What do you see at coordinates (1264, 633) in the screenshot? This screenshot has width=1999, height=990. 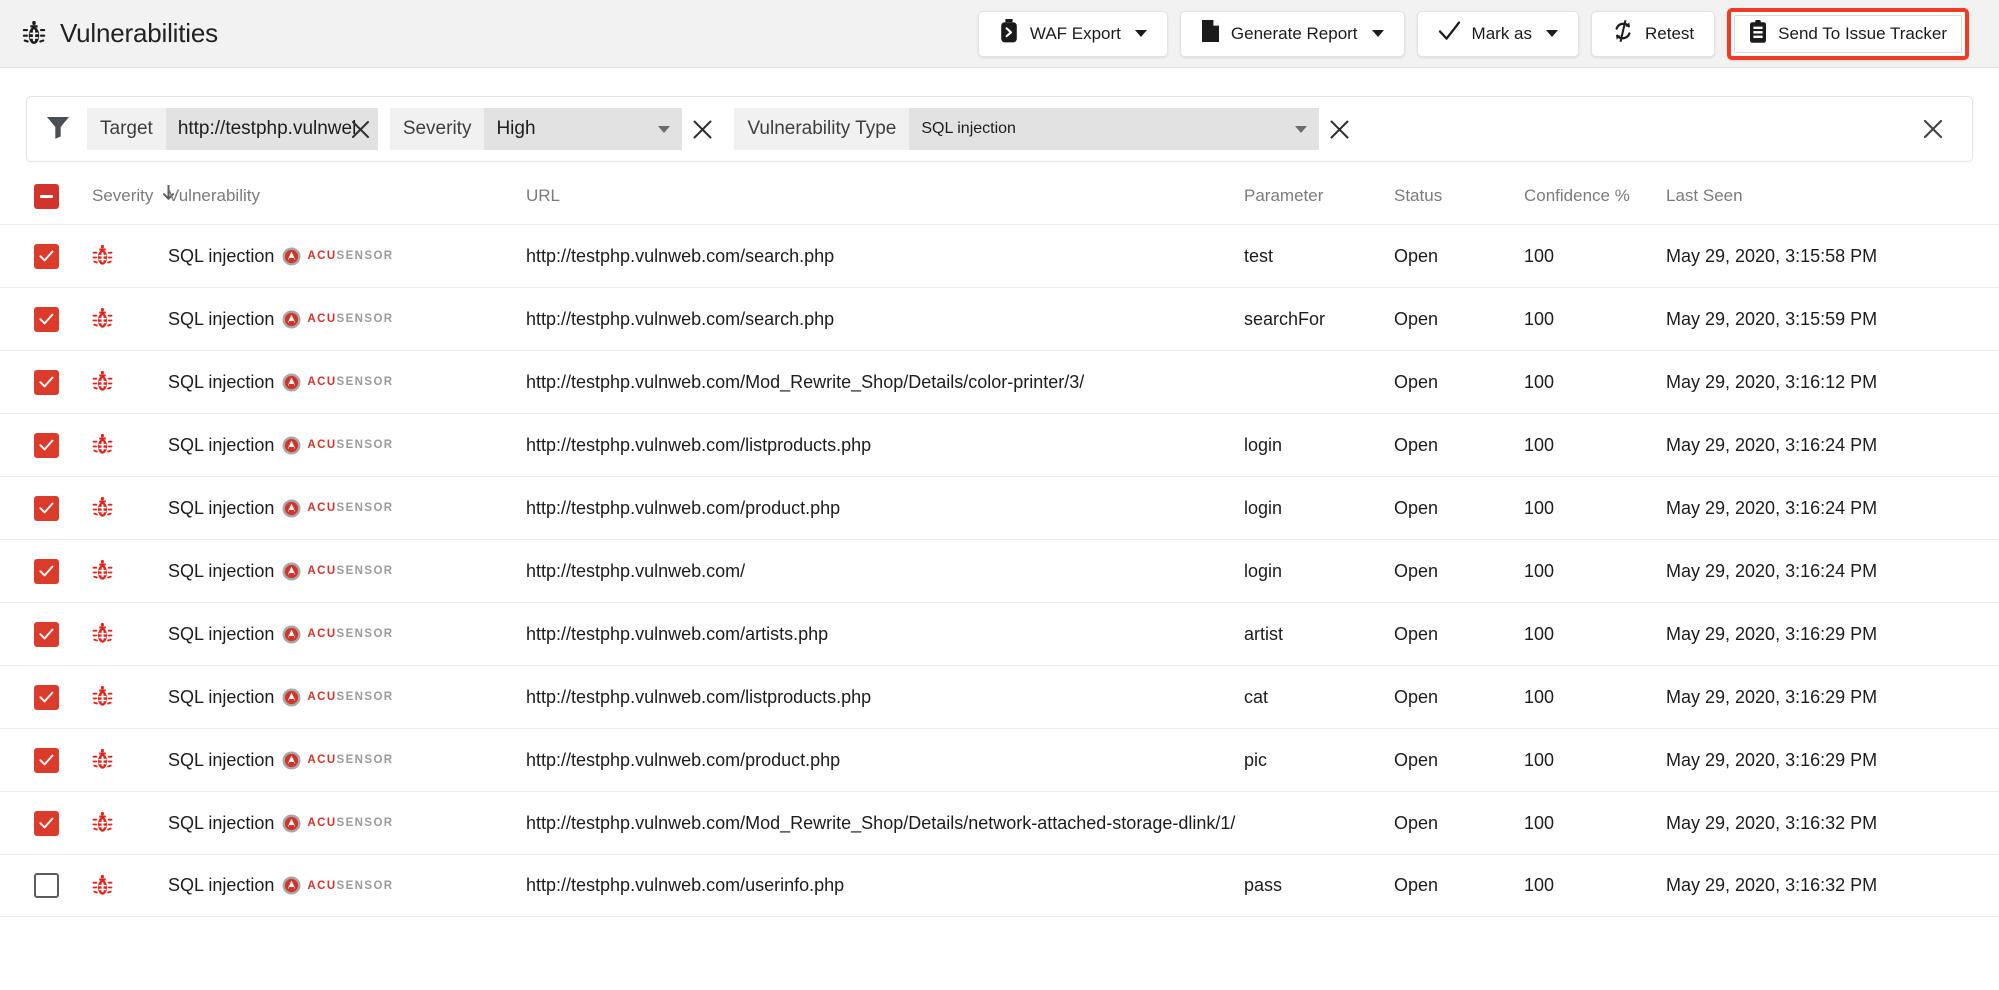 I see `row-parameter: artist` at bounding box center [1264, 633].